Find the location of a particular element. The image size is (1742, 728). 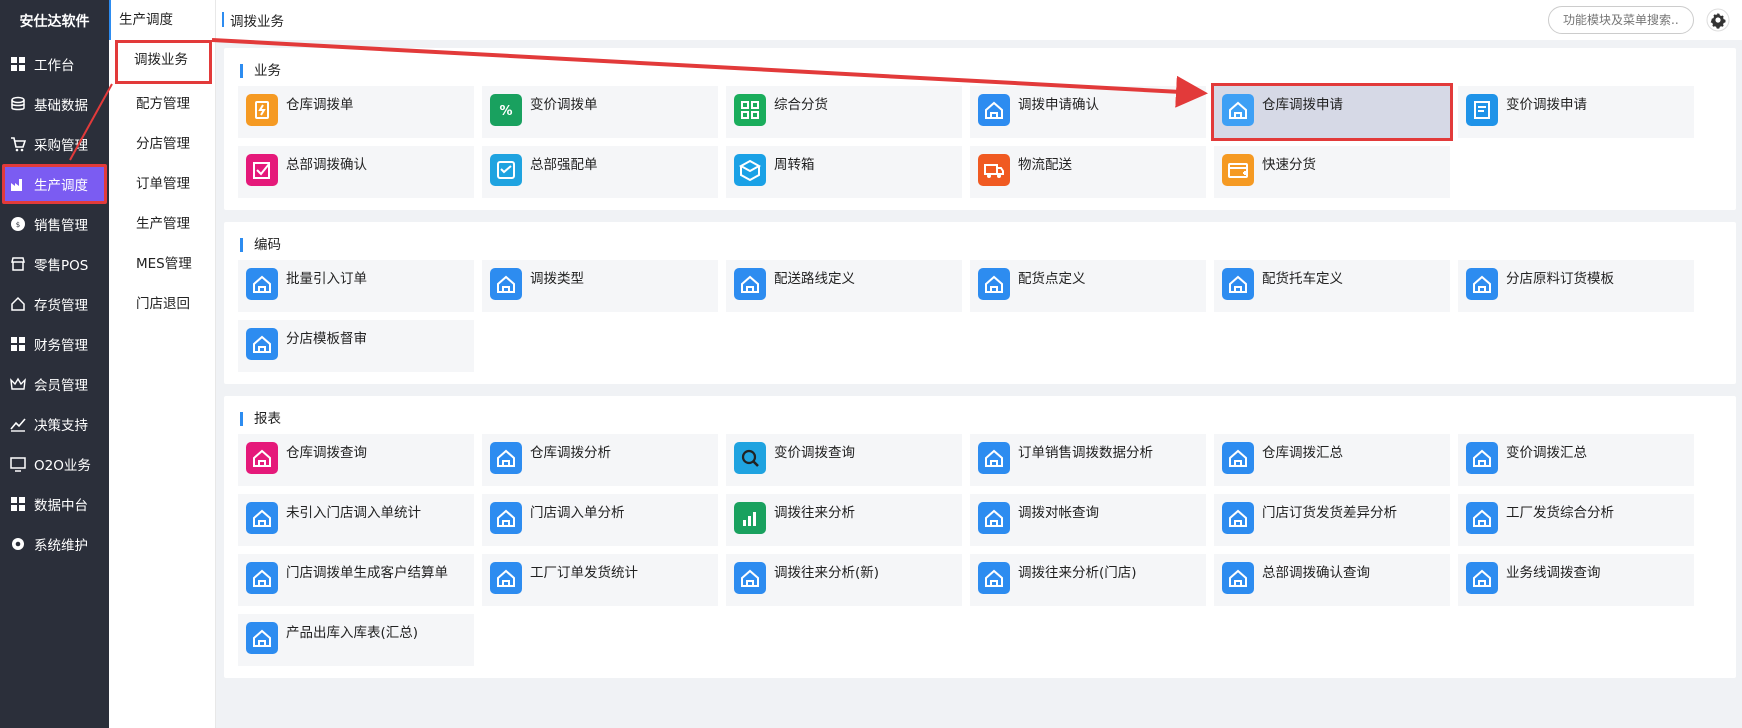

nav-item: 财务管理 is located at coordinates (54, 344).